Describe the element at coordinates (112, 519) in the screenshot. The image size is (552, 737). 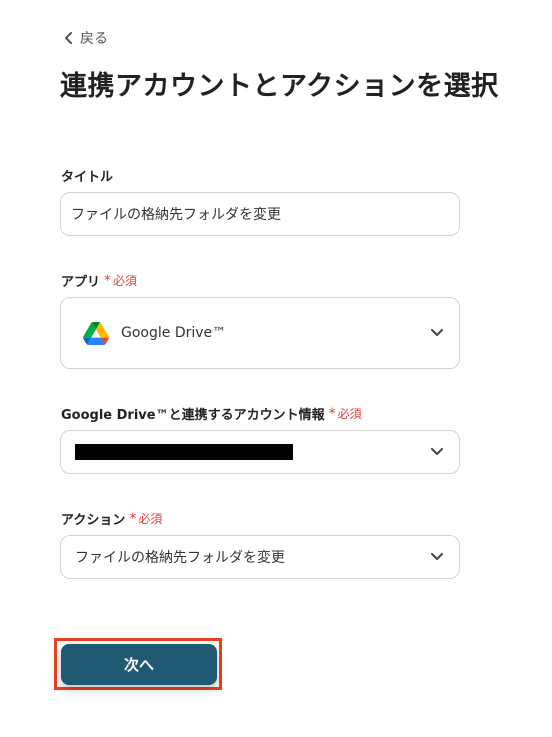
I see `action-field-label: アクション * 必須` at that location.